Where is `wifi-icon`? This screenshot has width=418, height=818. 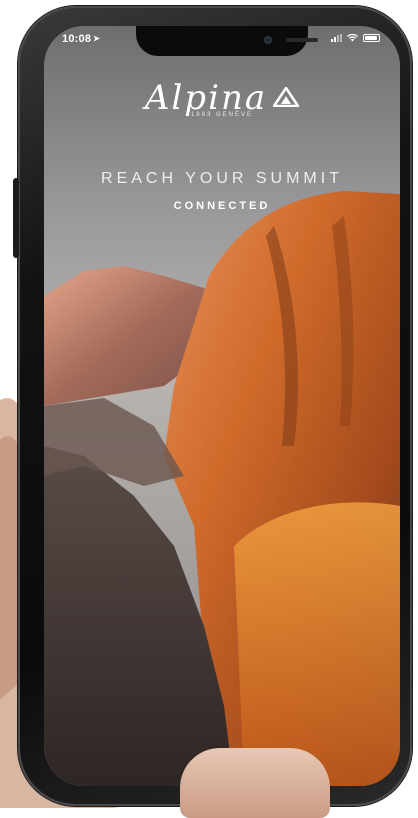
wifi-icon is located at coordinates (352, 38).